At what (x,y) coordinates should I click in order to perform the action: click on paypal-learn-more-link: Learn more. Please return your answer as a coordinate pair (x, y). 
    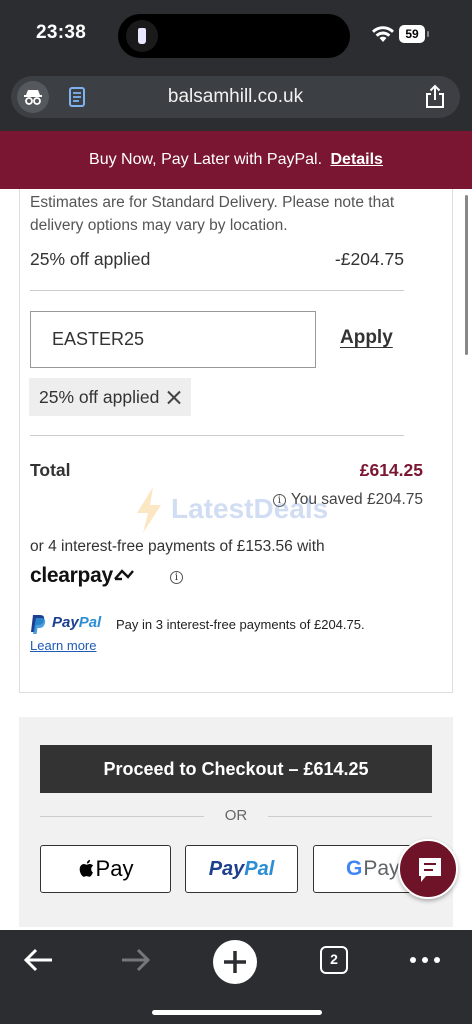
    Looking at the image, I should click on (63, 645).